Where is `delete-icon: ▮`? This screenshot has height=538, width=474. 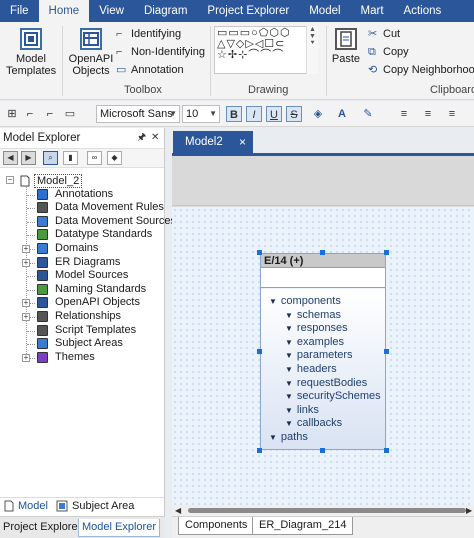
delete-icon: ▮ is located at coordinates (70, 158).